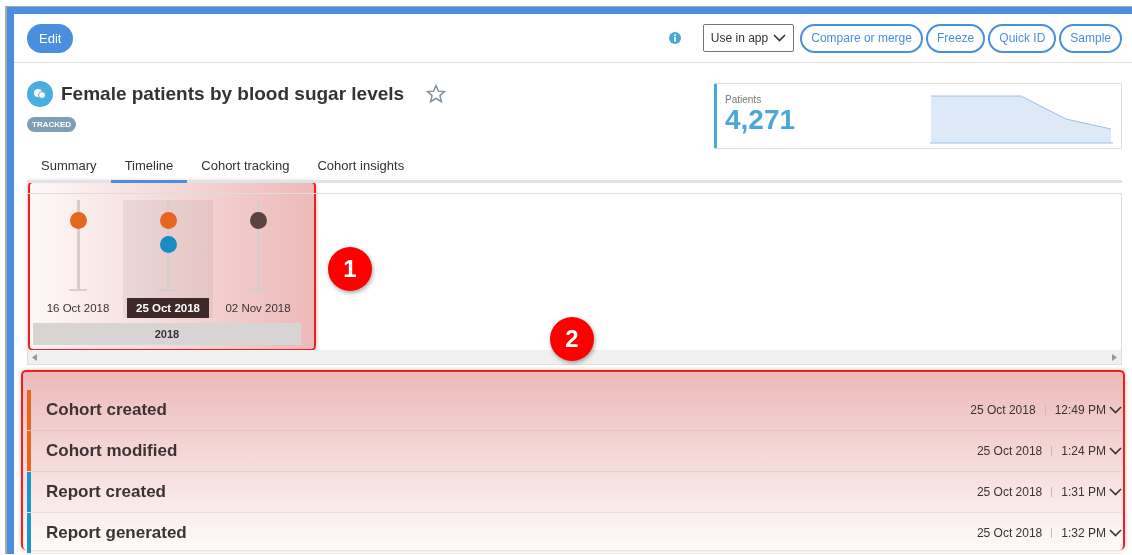 The height and width of the screenshot is (555, 1132). Describe the element at coordinates (1080, 410) in the screenshot. I see `event-time: 12:49 PM` at that location.